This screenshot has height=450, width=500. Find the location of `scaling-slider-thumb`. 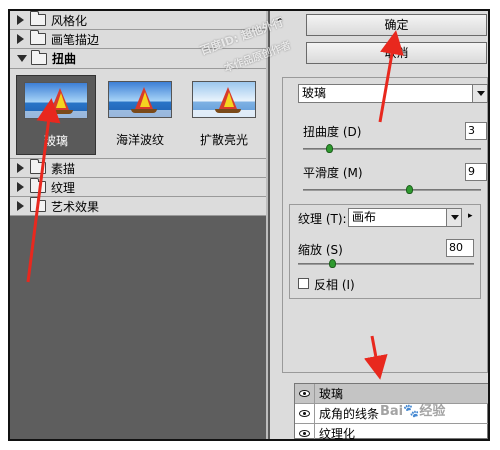

scaling-slider-thumb is located at coordinates (333, 263).